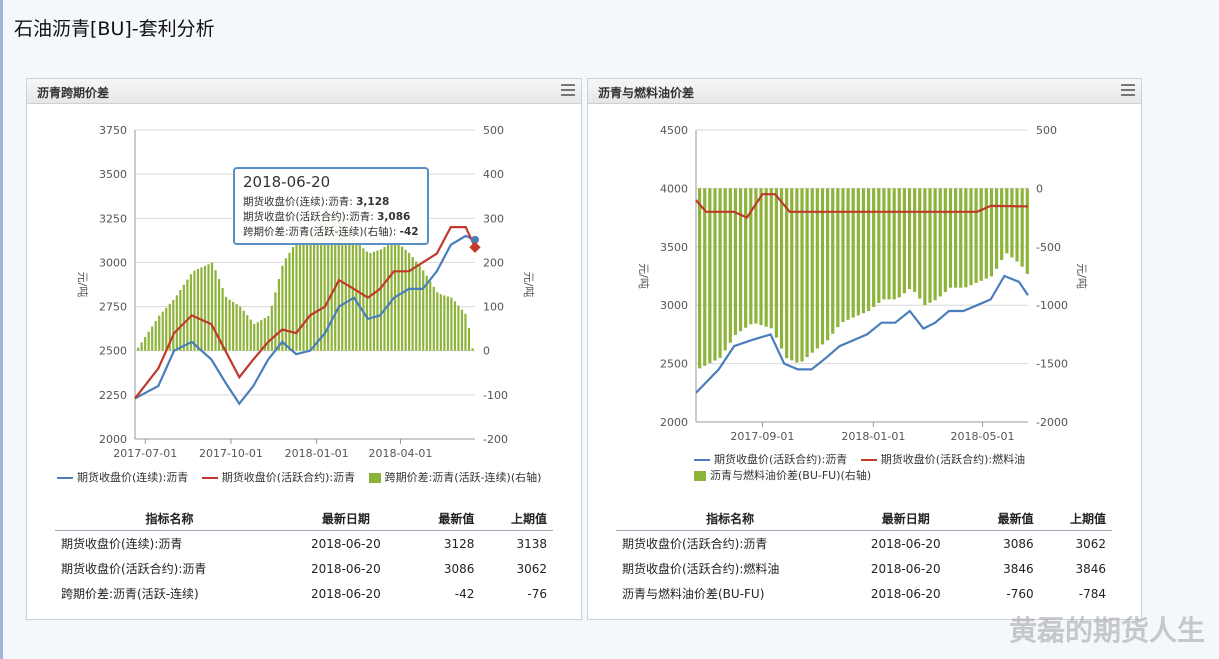 The width and height of the screenshot is (1219, 659). What do you see at coordinates (231, 453) in the screenshot?
I see `x-tick-label: 2017-10-01` at bounding box center [231, 453].